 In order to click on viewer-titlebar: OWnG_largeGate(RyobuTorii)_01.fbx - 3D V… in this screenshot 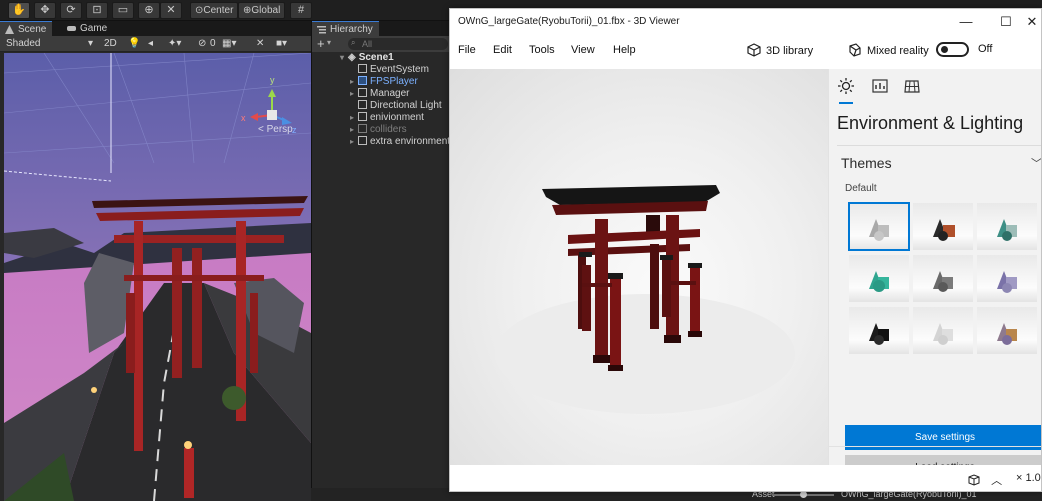, I will do `click(745, 22)`.